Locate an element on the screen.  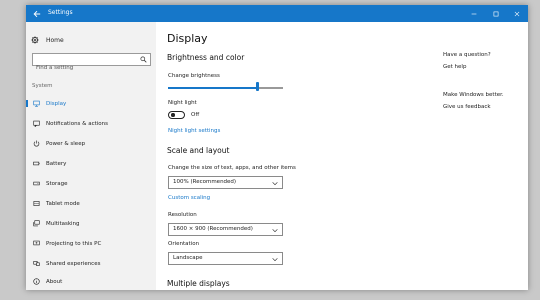
give-feedback-link: Give us feedback is located at coordinates (467, 107).